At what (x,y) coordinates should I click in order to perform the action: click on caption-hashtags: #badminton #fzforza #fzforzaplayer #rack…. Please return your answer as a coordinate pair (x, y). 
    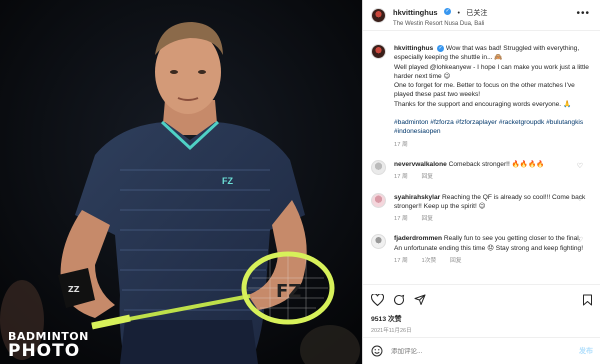
    Looking at the image, I should click on (492, 127).